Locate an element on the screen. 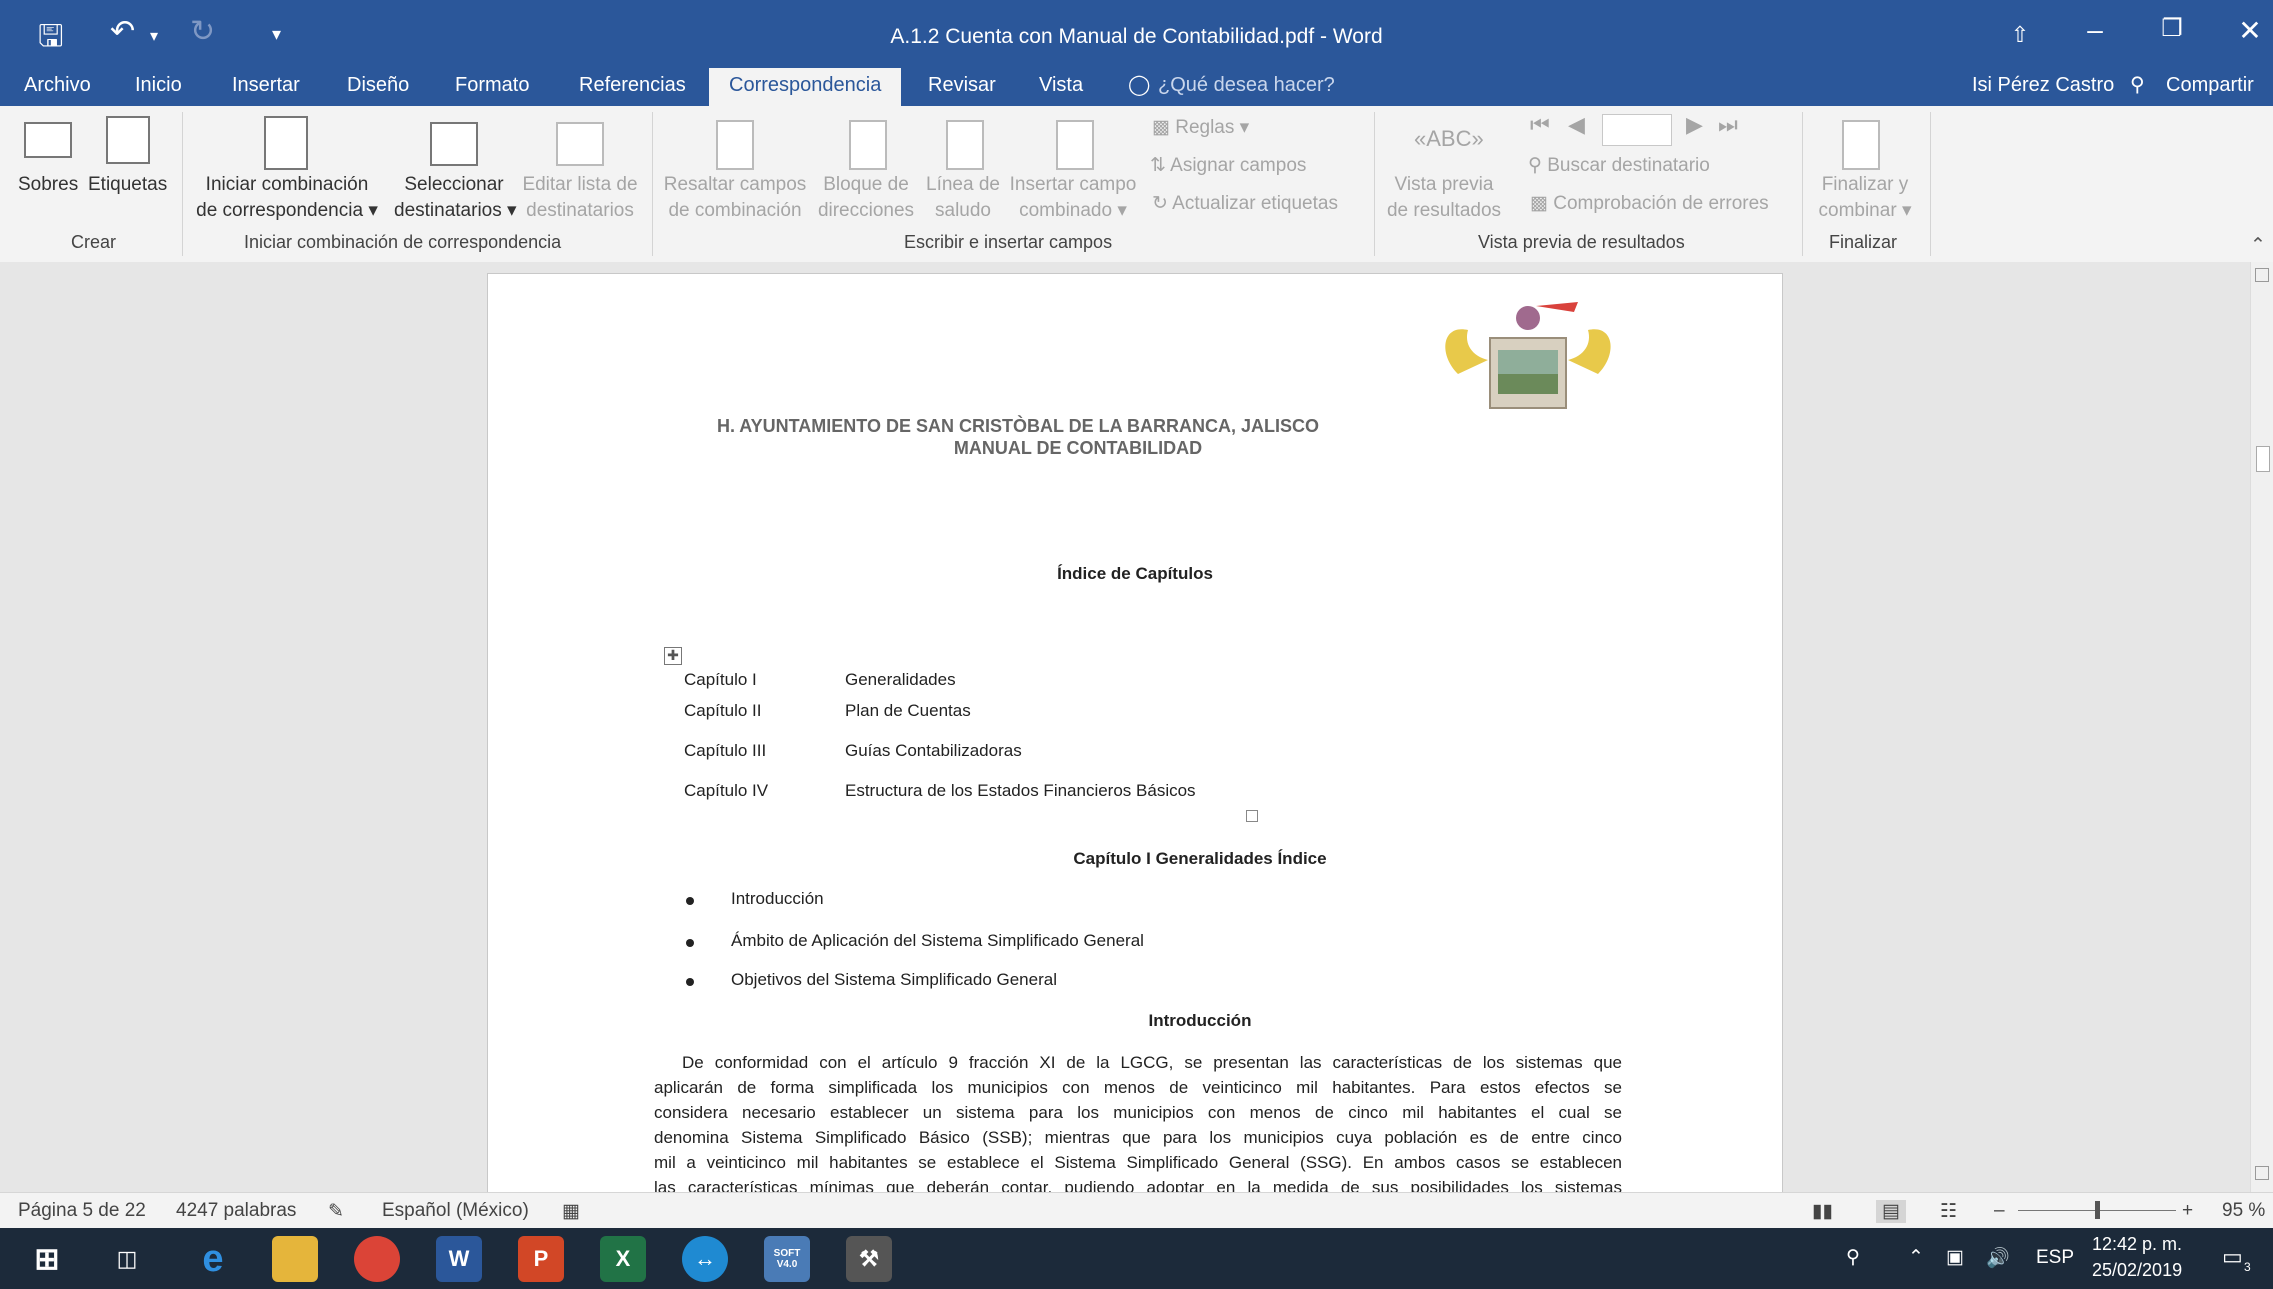 The image size is (2273, 1289). reglas-button: ▩ Reglas ▾ is located at coordinates (1200, 127).